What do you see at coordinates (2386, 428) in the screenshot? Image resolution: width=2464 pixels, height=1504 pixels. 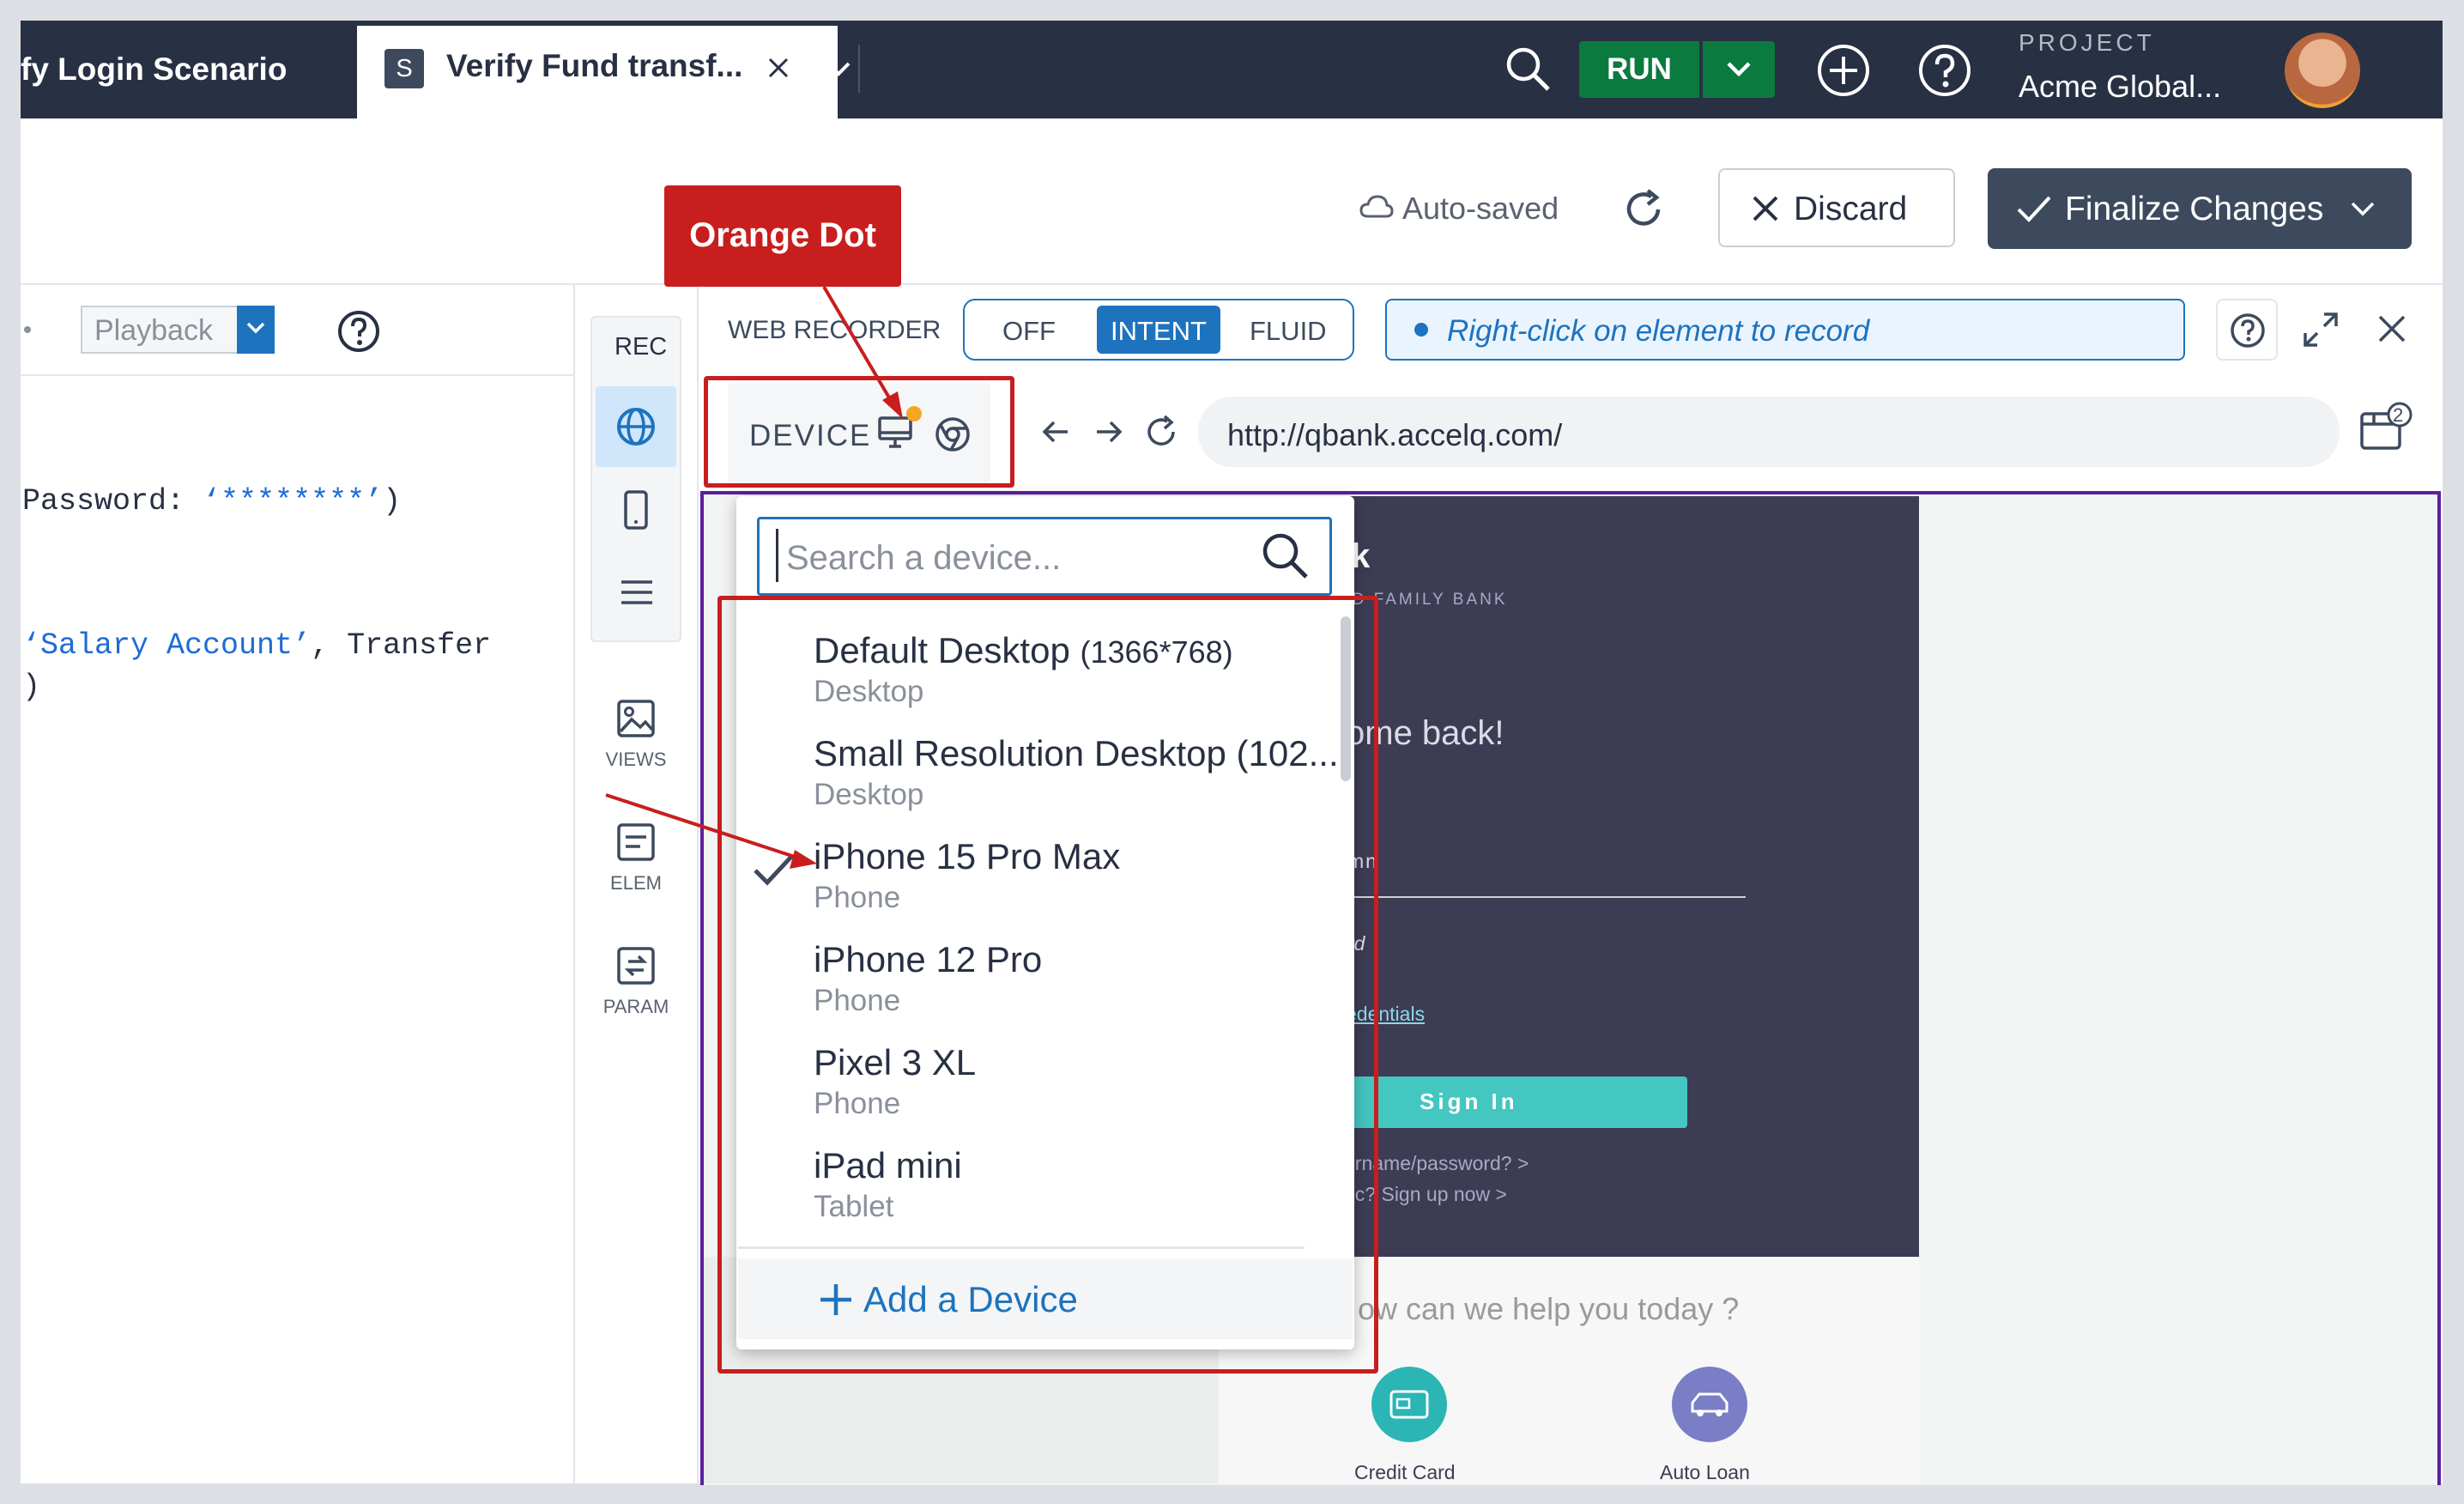 I see `browser-tabs-icon` at bounding box center [2386, 428].